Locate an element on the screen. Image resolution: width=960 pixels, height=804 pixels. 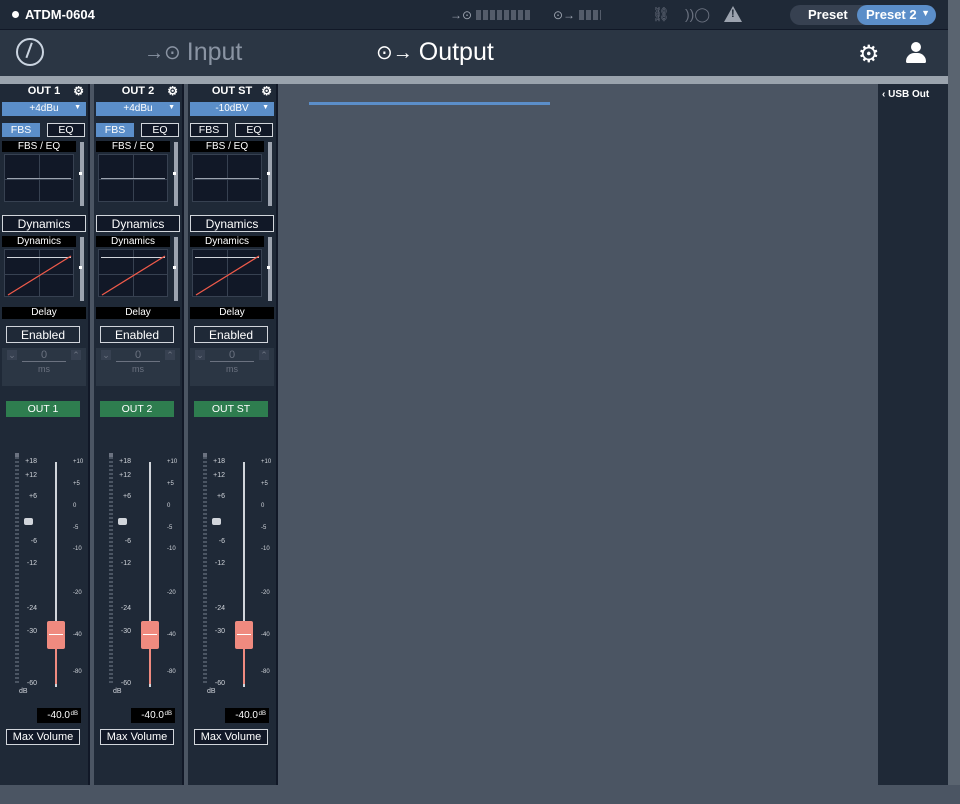
scale-tick-right: +10 is located at coordinates (172, 462).